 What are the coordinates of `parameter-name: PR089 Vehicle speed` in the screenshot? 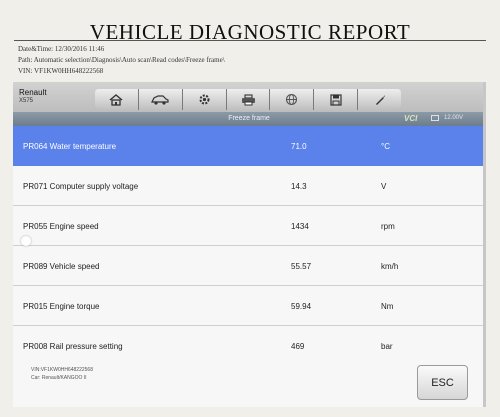 It's located at (61, 266).